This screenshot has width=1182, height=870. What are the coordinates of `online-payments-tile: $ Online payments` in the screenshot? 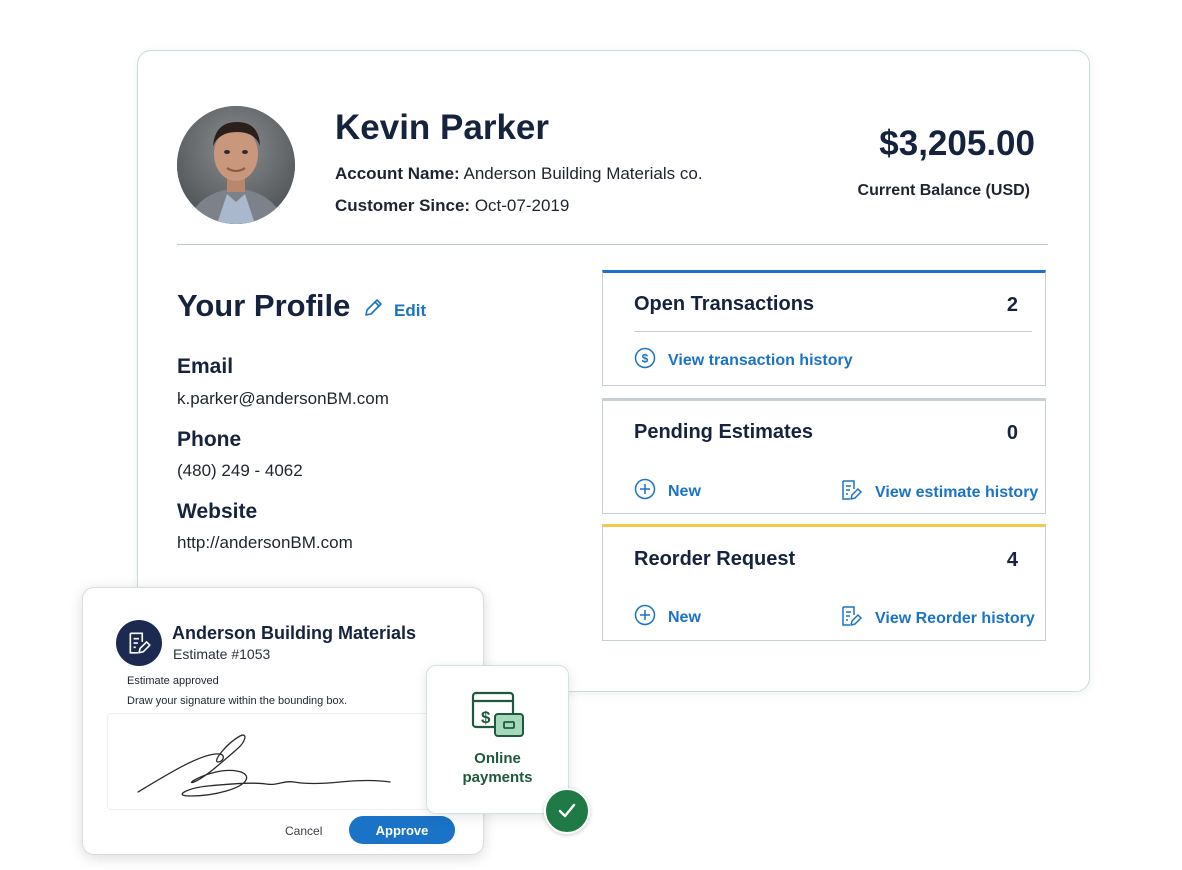 It's located at (497, 739).